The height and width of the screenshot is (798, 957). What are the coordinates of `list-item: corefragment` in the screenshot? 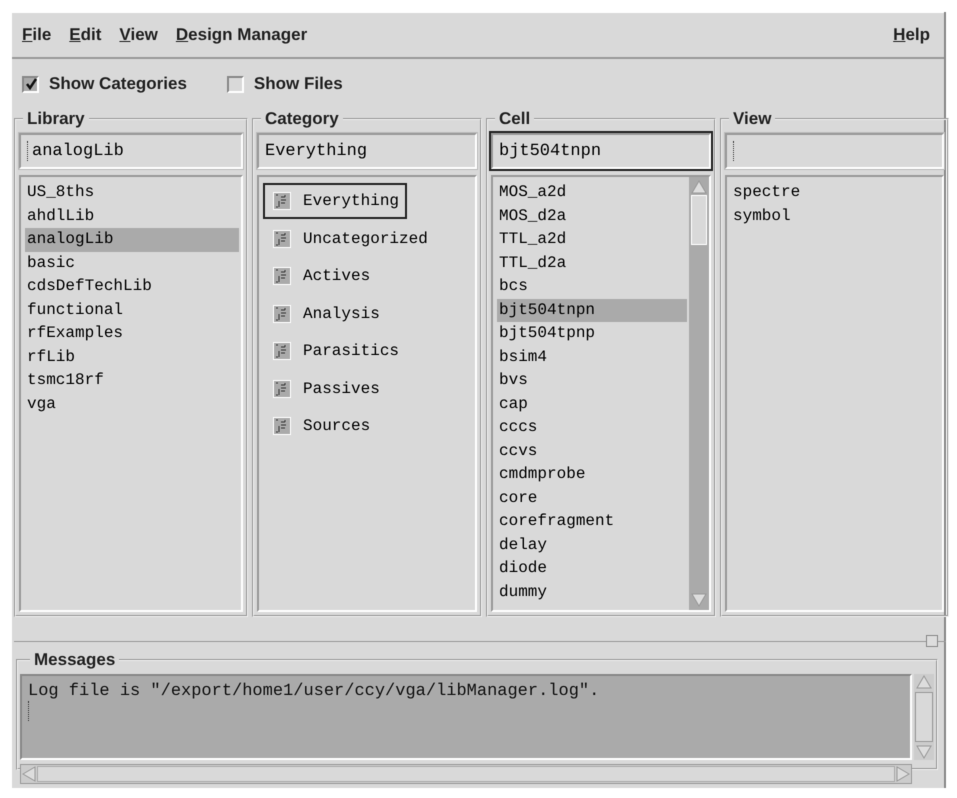 It's located at (592, 522).